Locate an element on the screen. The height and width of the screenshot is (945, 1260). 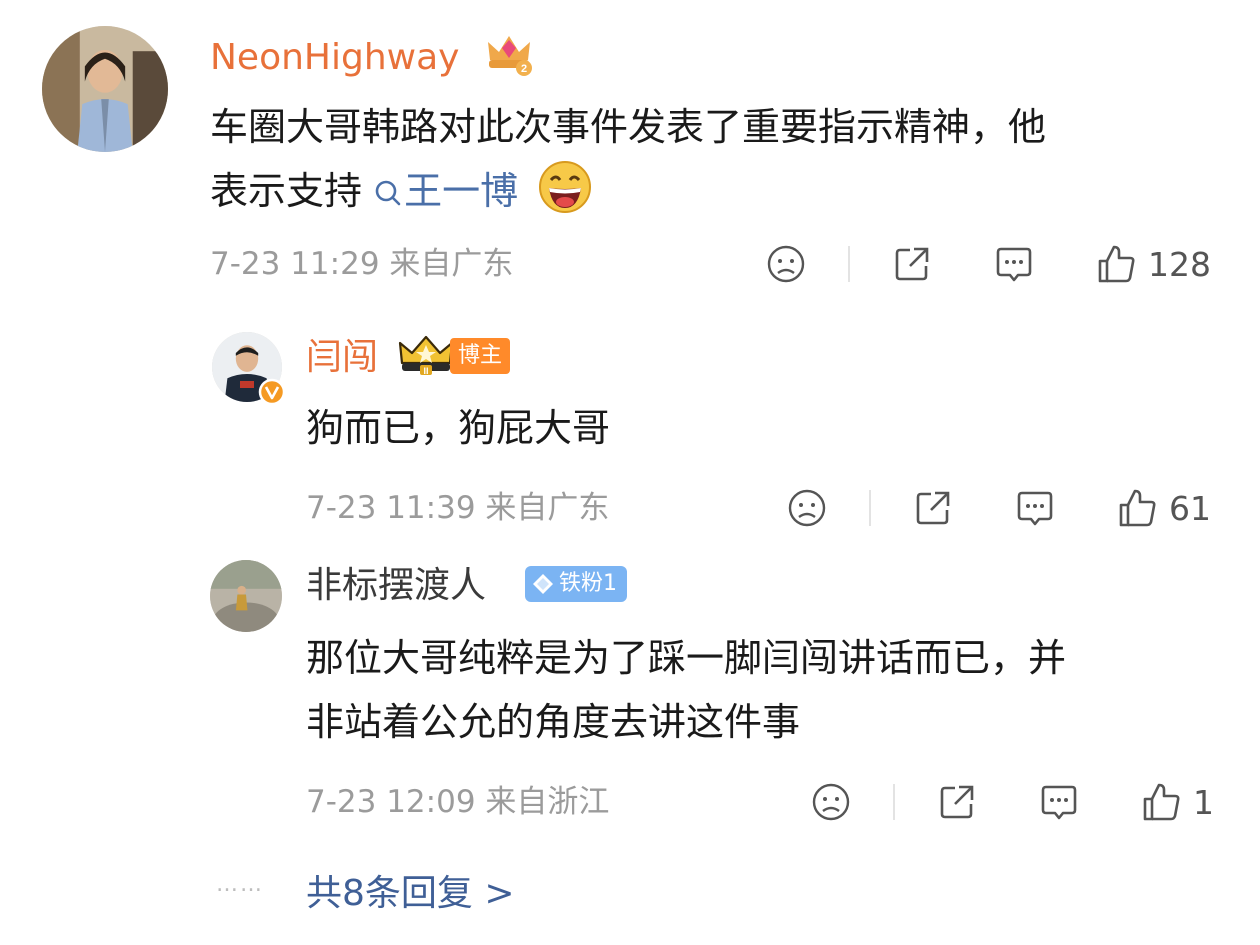
crown-level-icon: II is located at coordinates (426, 355).